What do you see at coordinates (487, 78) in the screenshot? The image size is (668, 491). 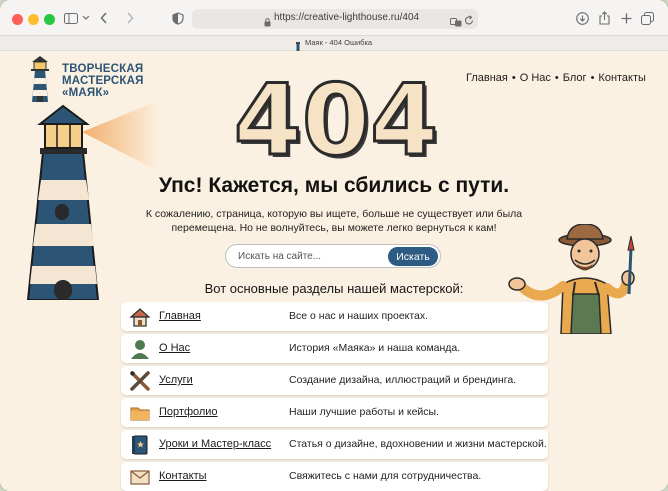 I see `nav-item-home: Главная` at bounding box center [487, 78].